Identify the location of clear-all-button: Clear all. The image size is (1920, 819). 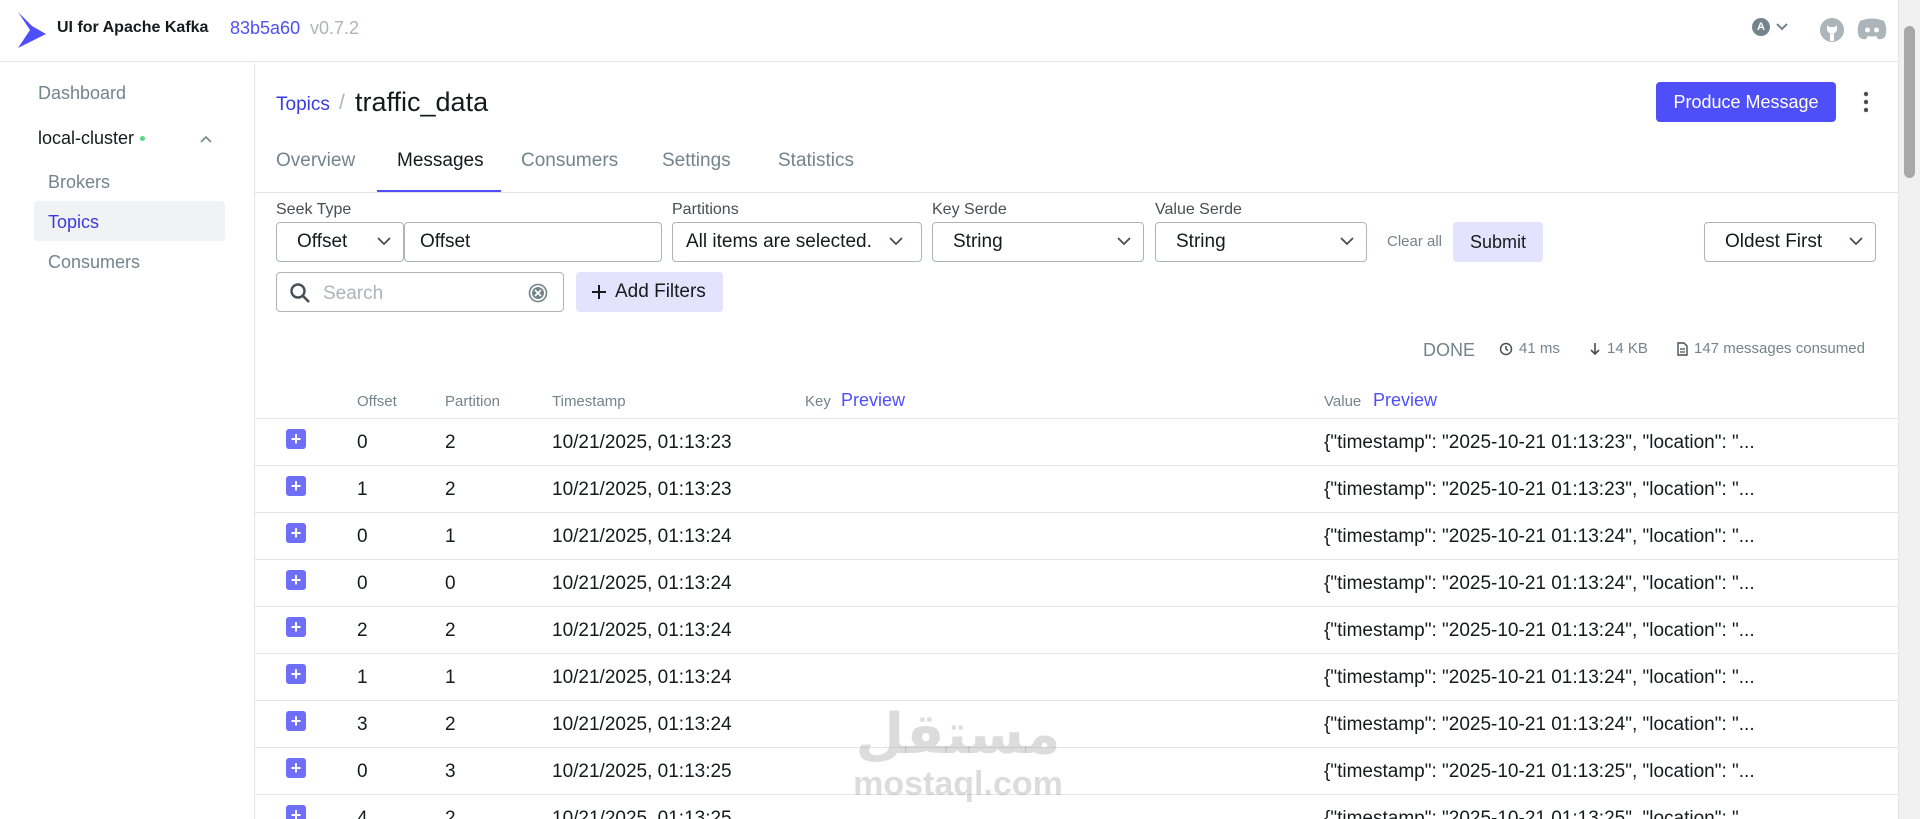
(1414, 241).